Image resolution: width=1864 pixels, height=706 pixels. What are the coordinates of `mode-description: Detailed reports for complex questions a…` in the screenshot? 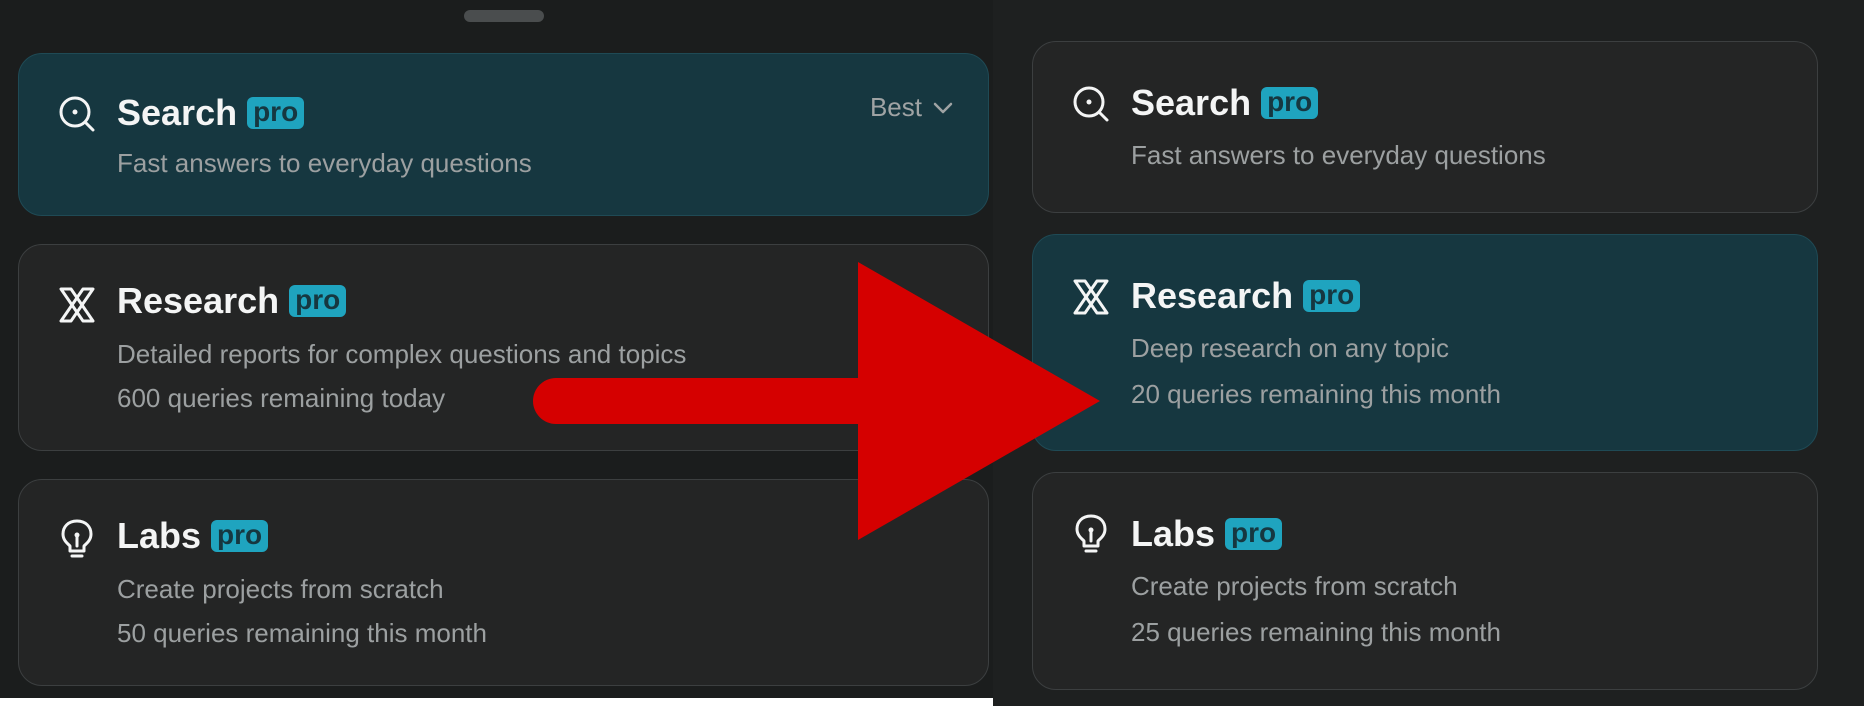 It's located at (402, 354).